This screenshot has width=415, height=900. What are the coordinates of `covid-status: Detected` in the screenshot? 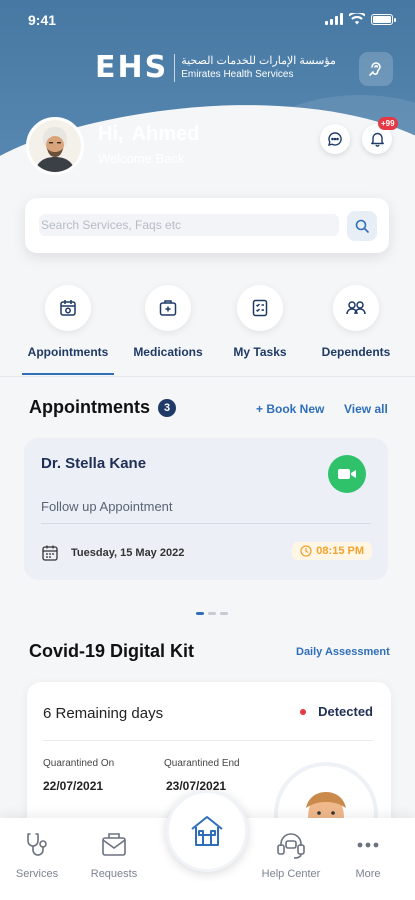 It's located at (336, 711).